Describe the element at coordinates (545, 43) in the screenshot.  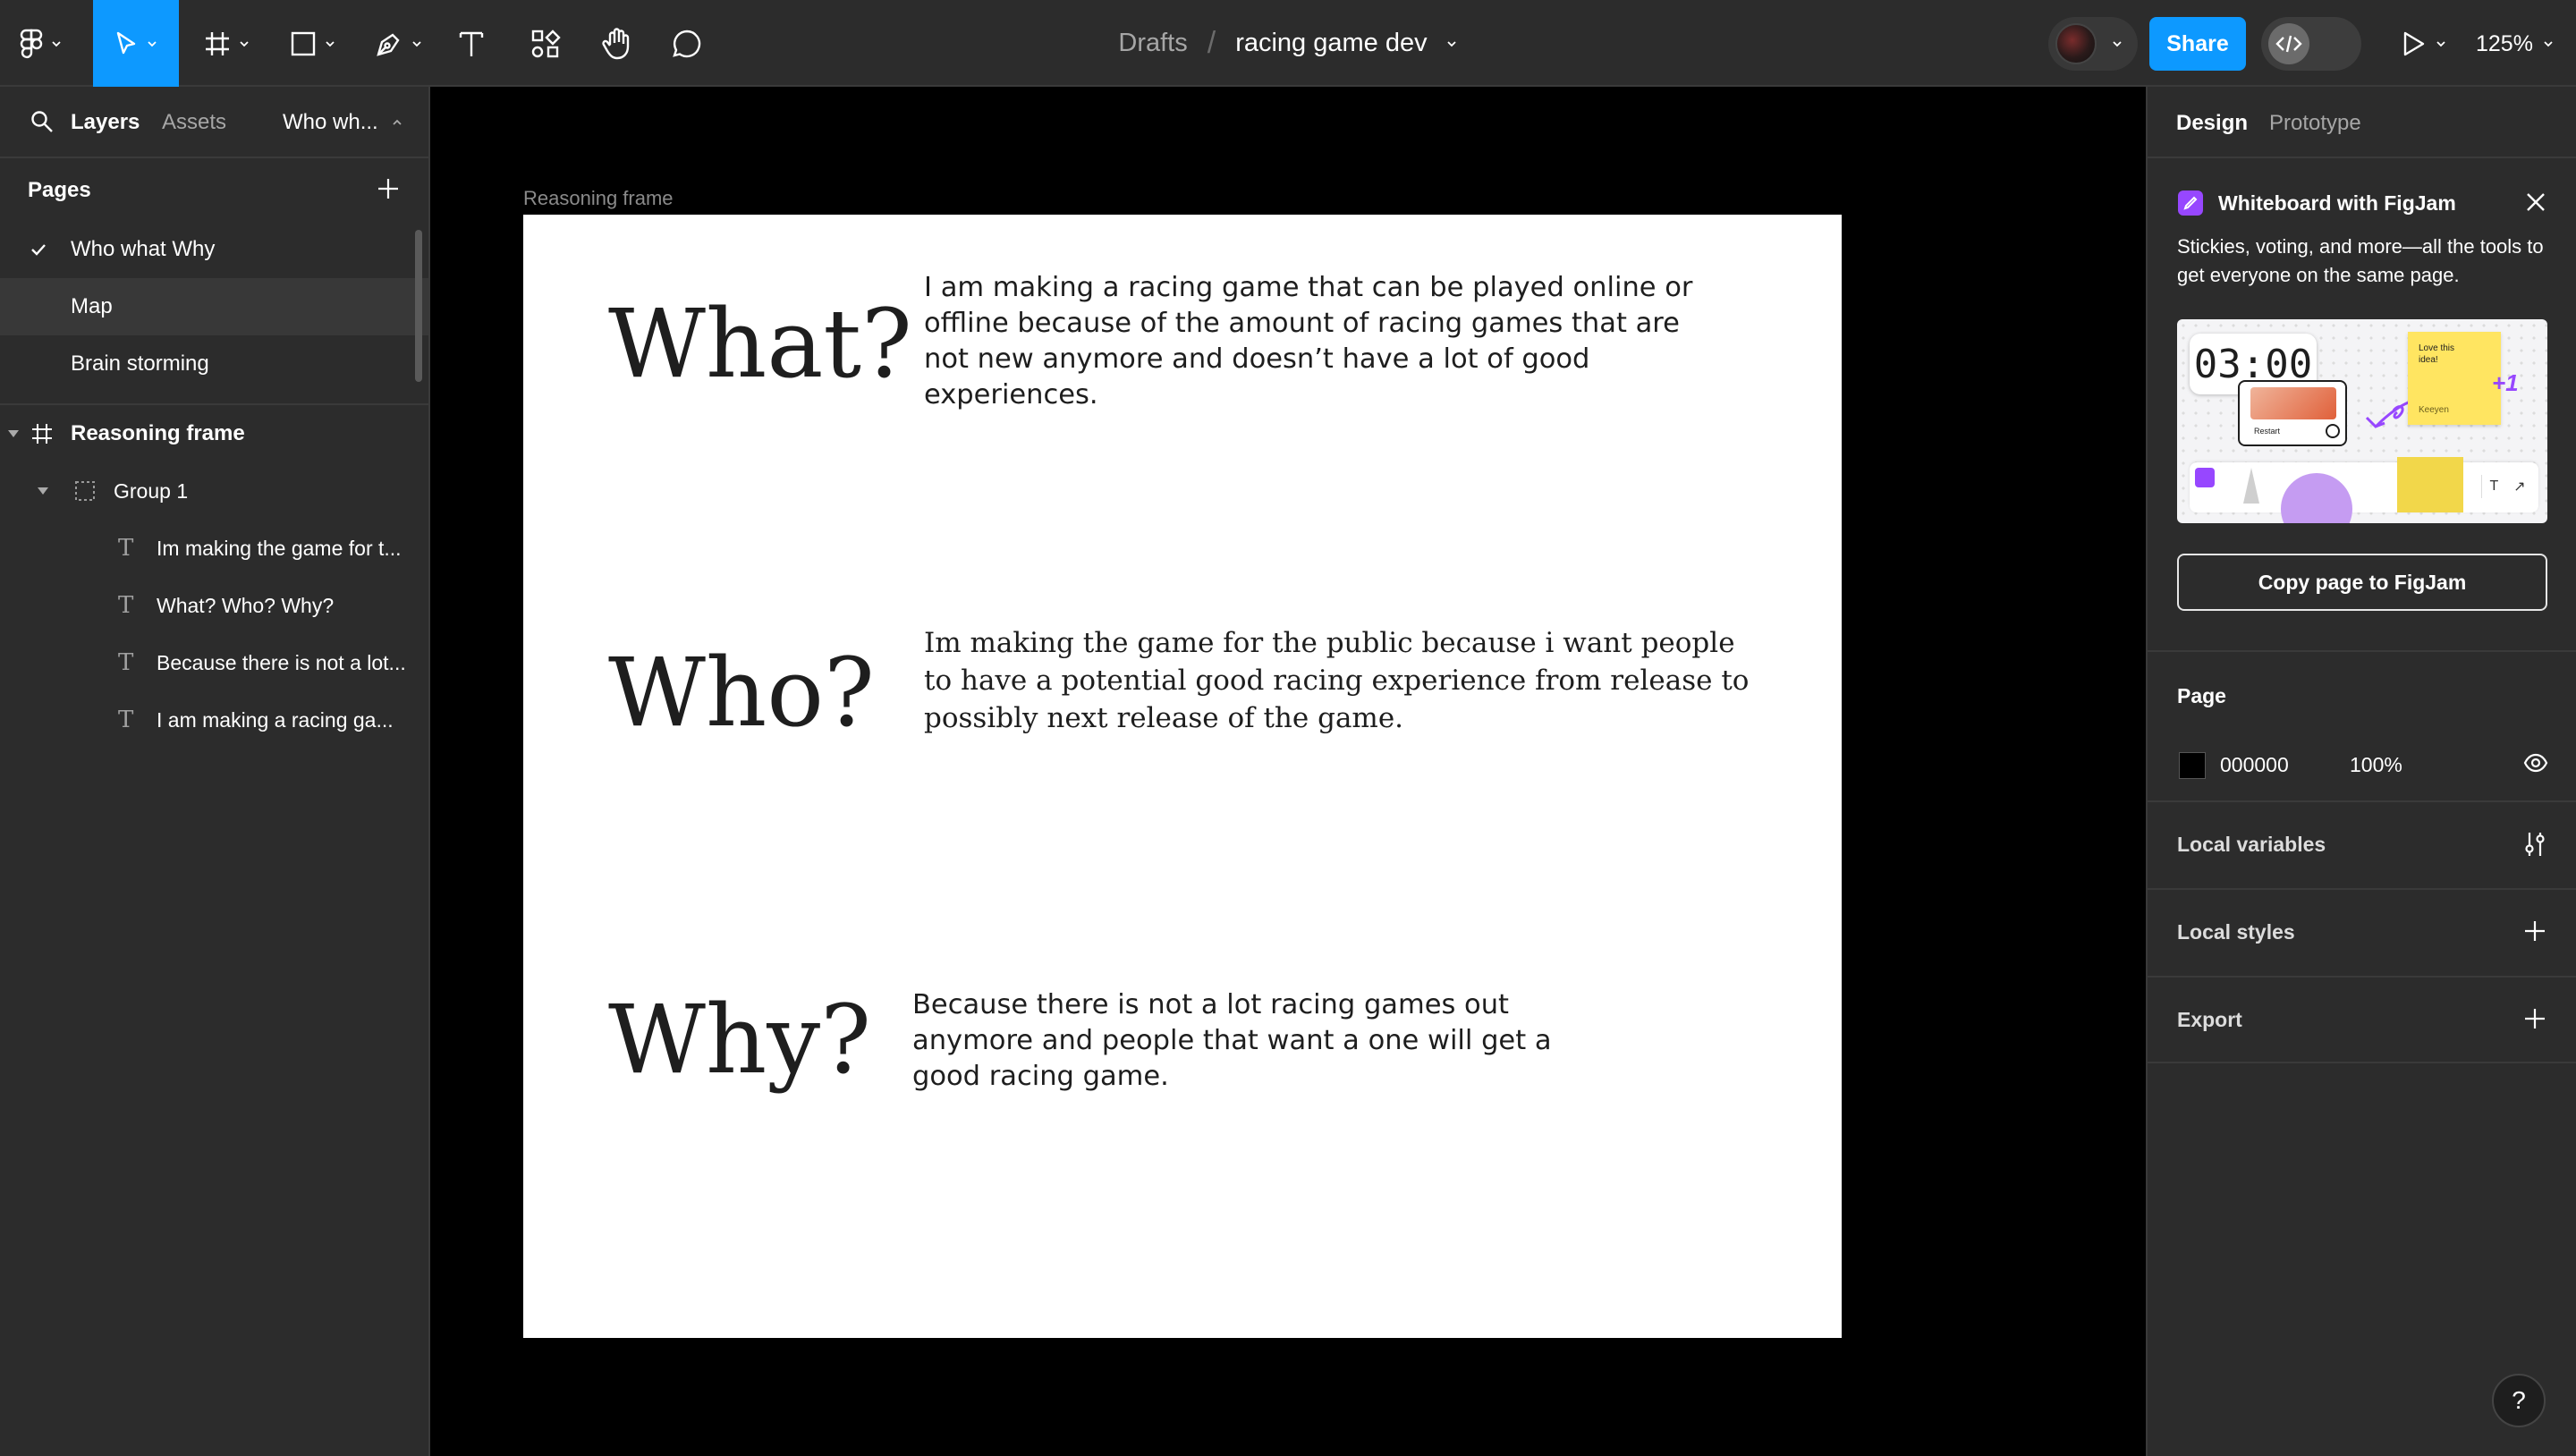
I see `resources-button` at that location.